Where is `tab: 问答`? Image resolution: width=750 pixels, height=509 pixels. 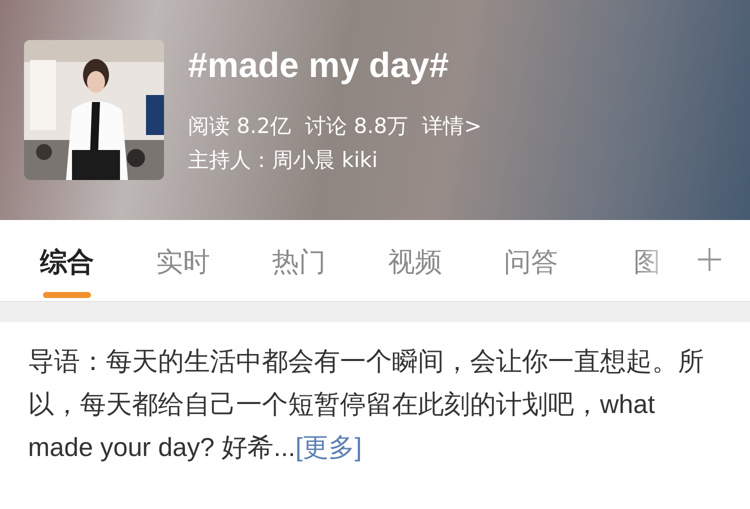 tab: 问答 is located at coordinates (531, 260).